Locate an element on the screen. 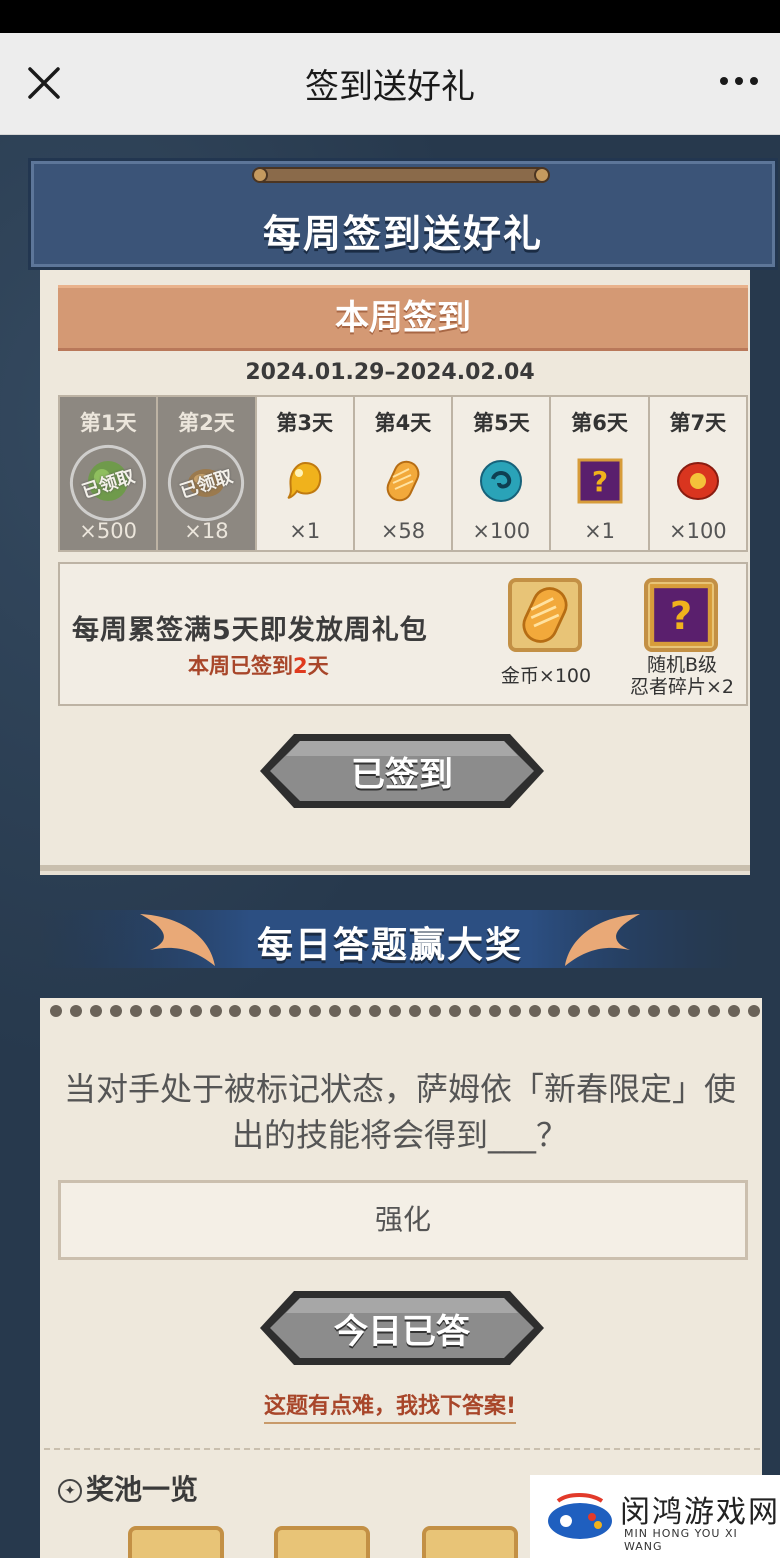  scroll-rod is located at coordinates (401, 175).